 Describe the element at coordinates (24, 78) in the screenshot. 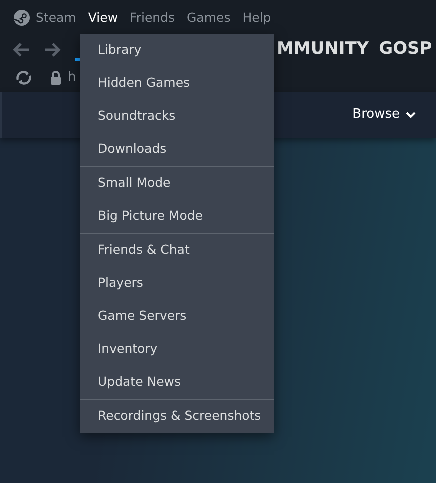

I see `reload-icon` at that location.